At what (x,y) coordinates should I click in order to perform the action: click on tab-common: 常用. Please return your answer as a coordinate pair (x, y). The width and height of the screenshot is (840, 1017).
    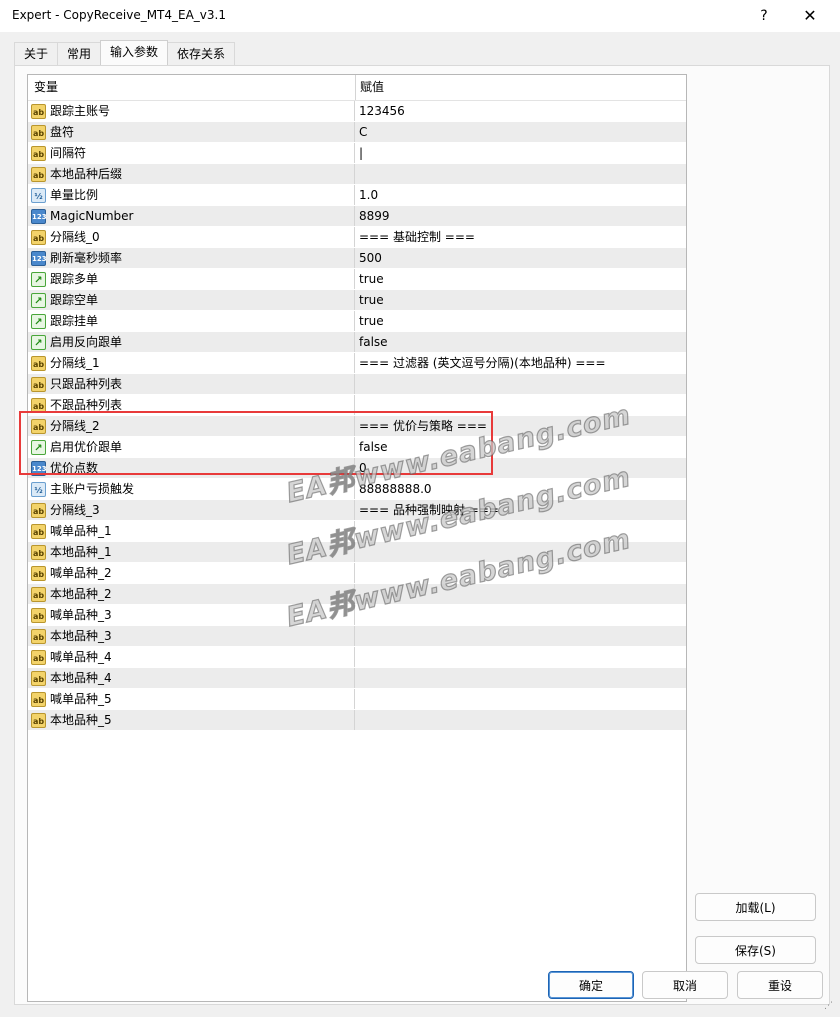
    Looking at the image, I should click on (79, 53).